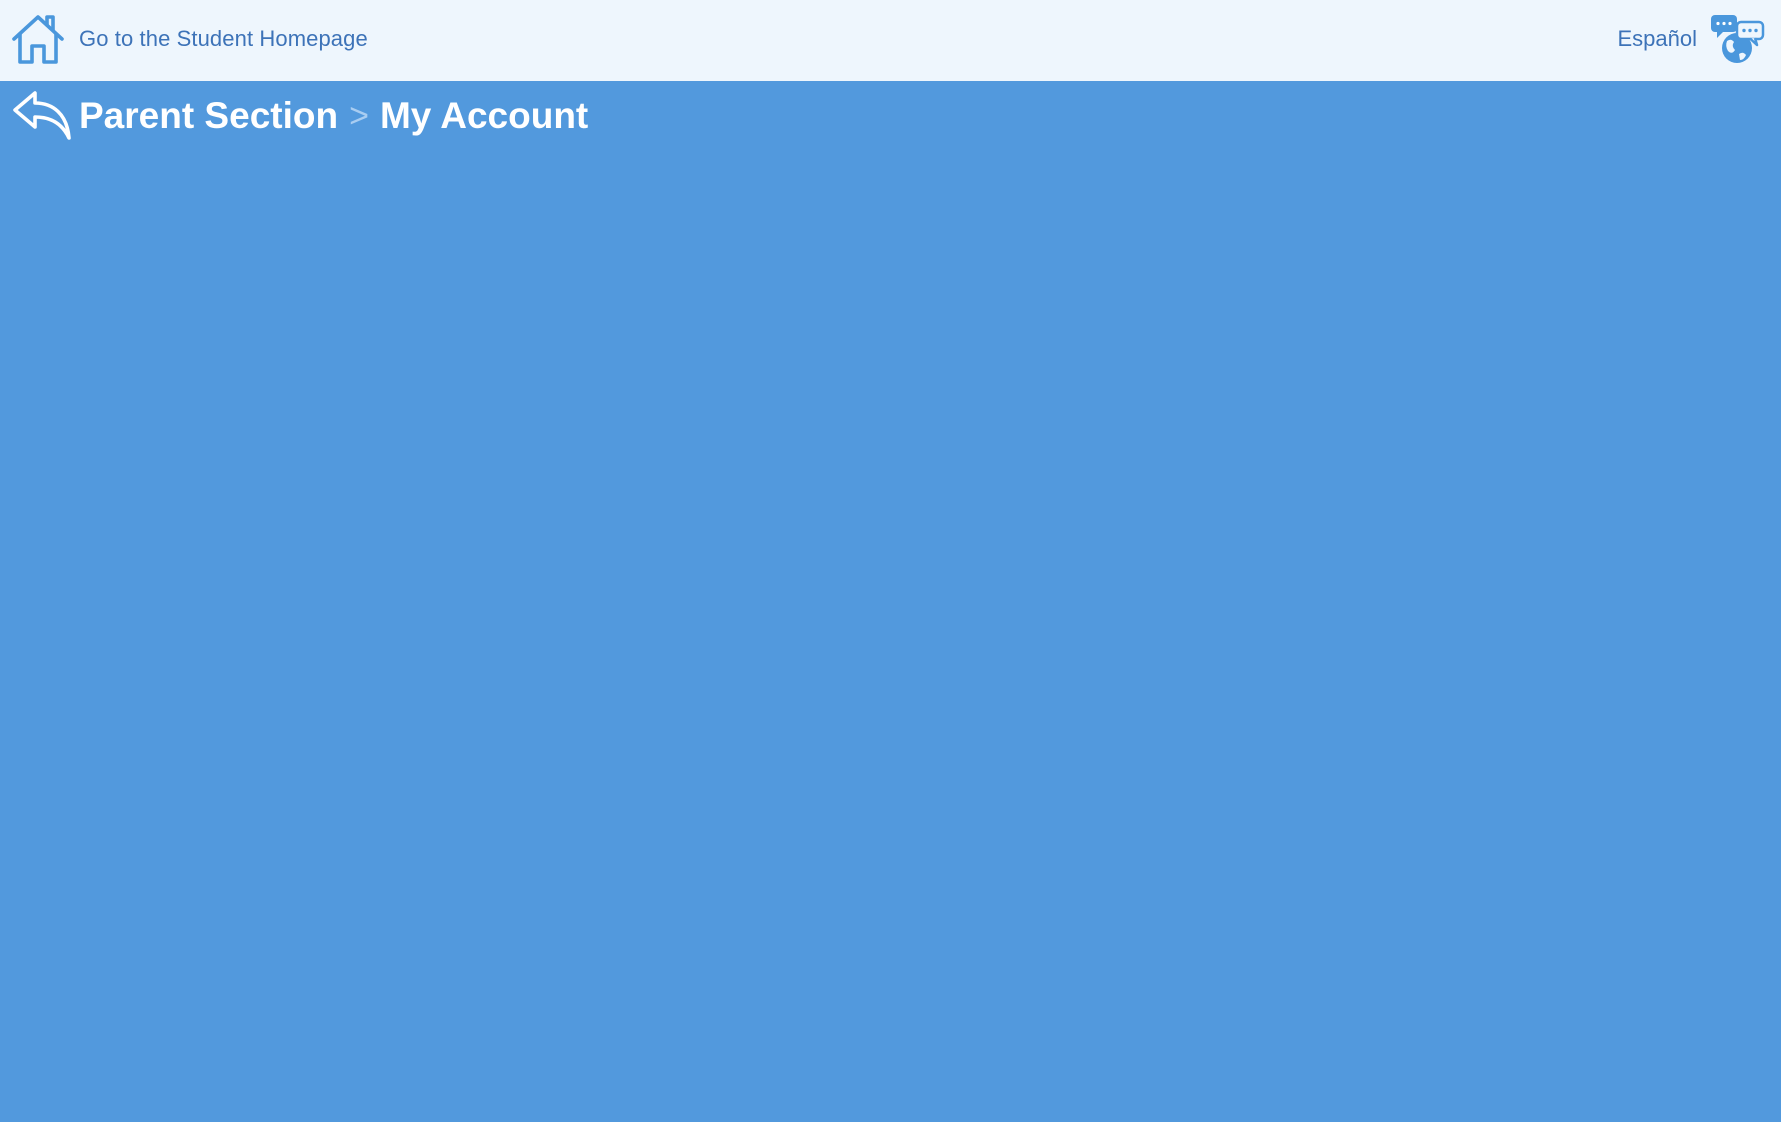 The height and width of the screenshot is (1122, 1781). Describe the element at coordinates (1738, 39) in the screenshot. I see `globe-chat-icon` at that location.